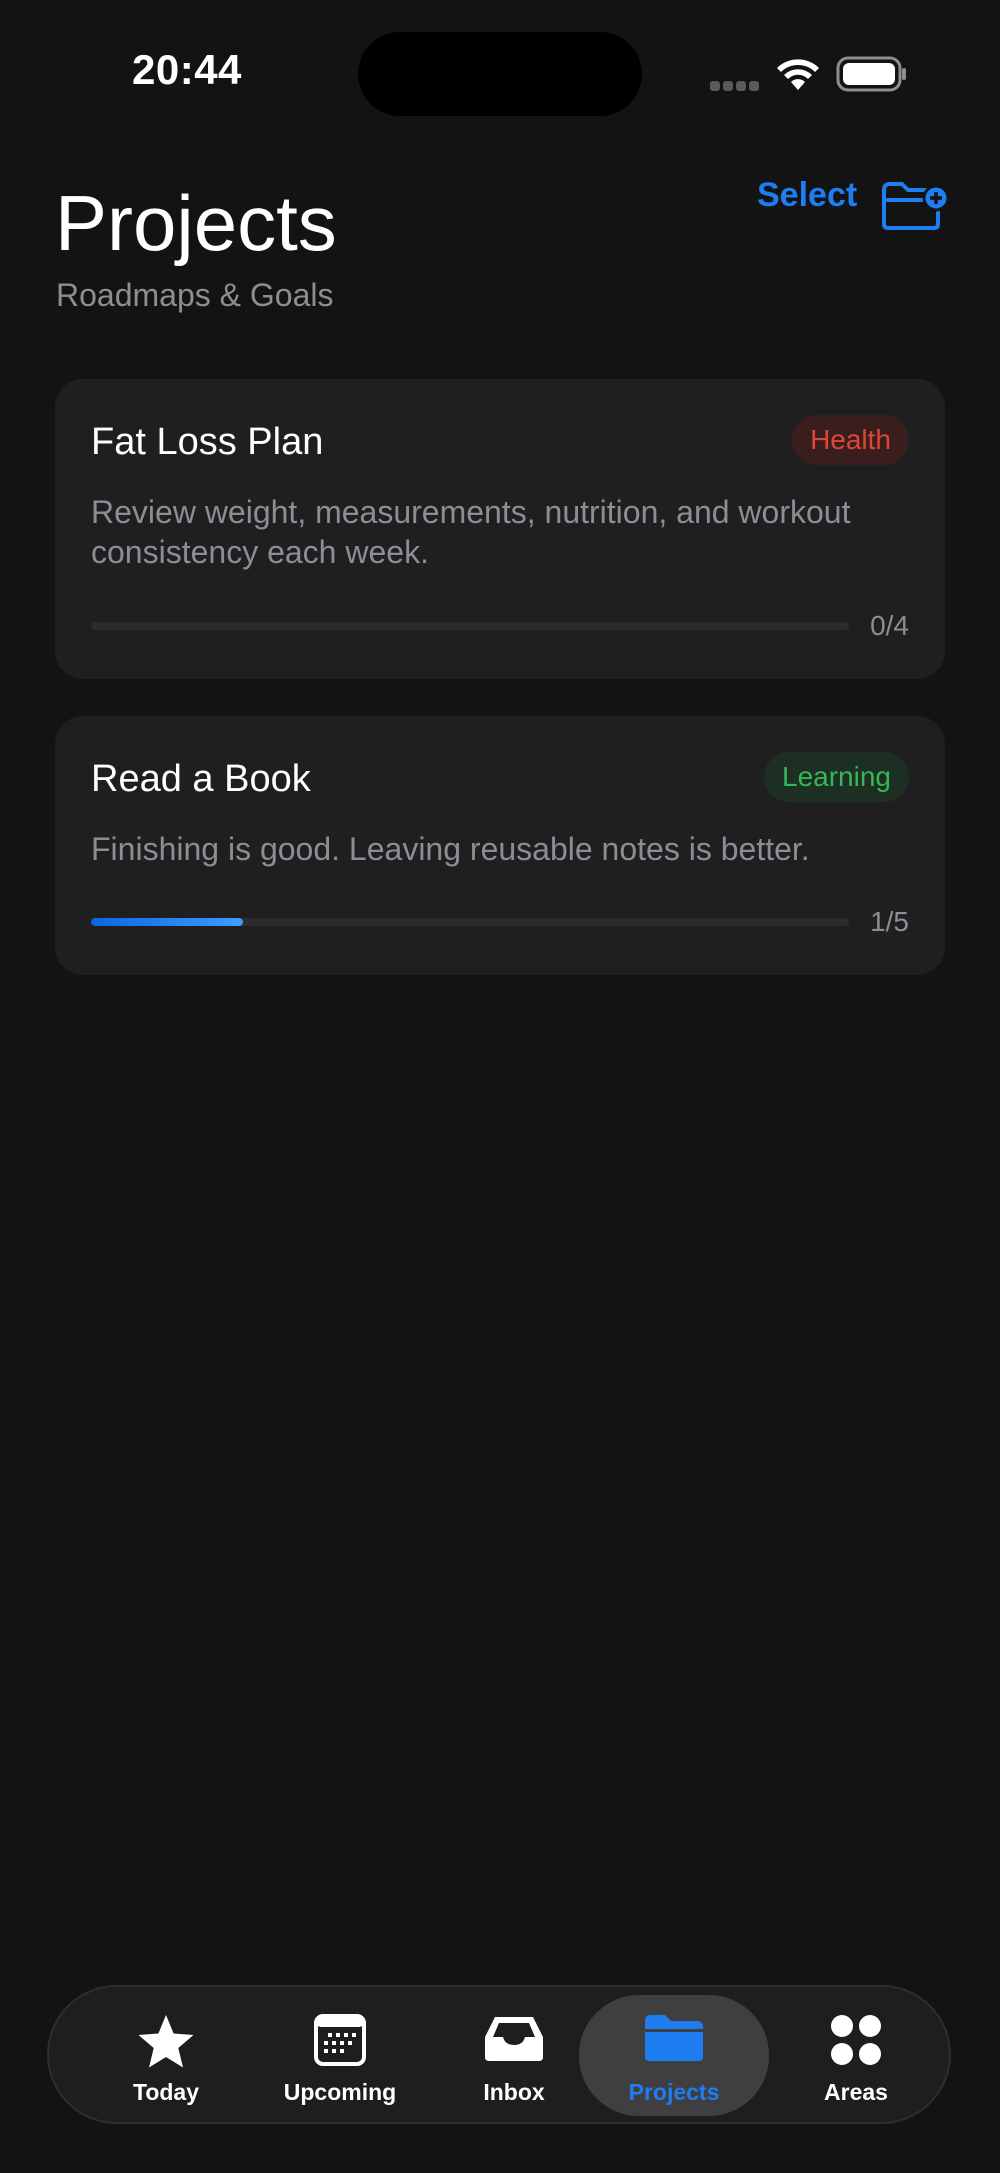 This screenshot has height=2173, width=1000. I want to click on new-project-button, so click(915, 208).